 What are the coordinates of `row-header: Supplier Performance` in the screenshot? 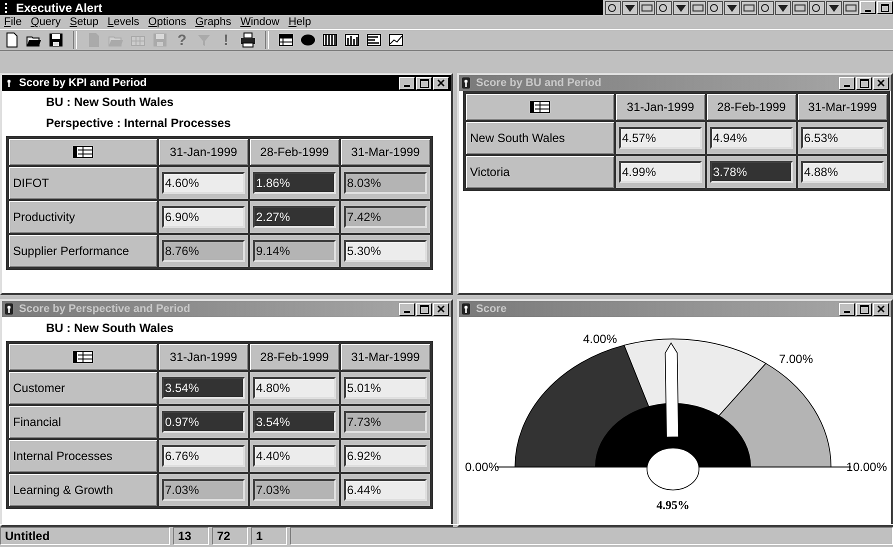 It's located at (83, 251).